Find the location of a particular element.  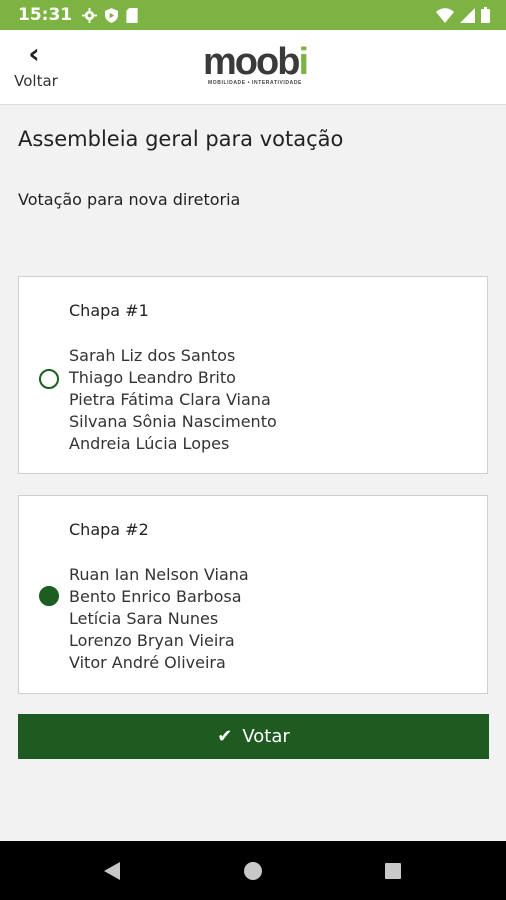

wifi-icon is located at coordinates (445, 15).